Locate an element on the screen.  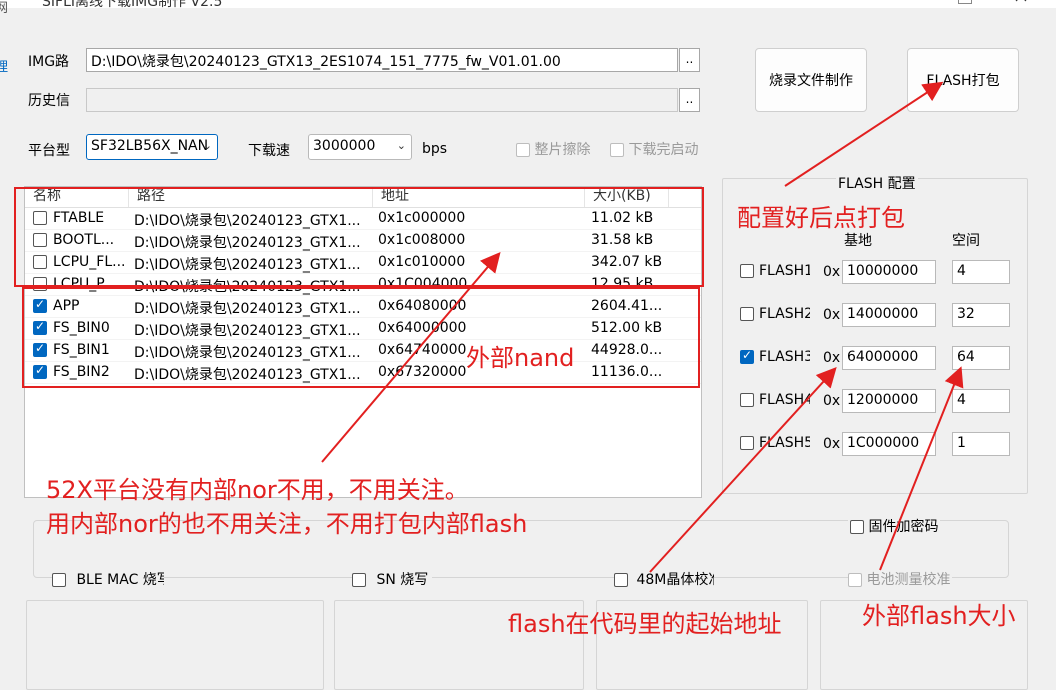
annotation-ext-nand: 外部nand is located at coordinates (520, 358).